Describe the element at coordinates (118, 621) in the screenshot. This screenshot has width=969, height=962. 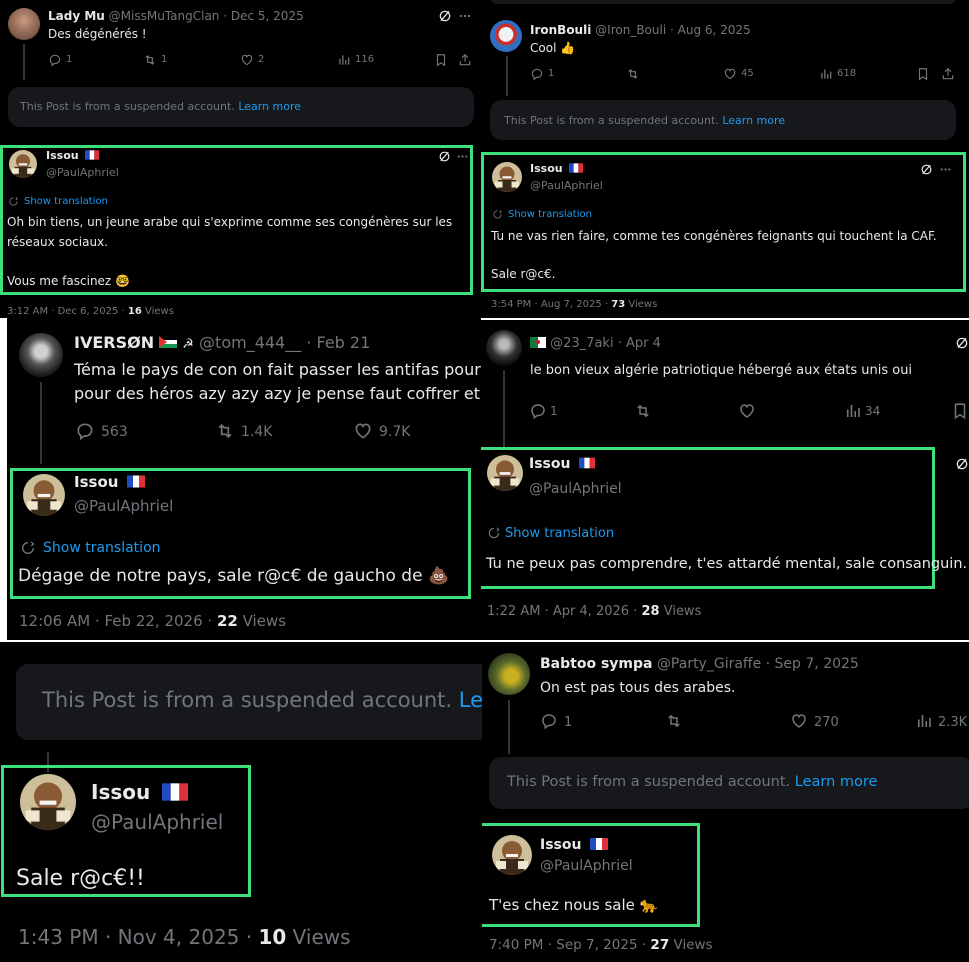
I see `post-timestamp: 12:06 AM · Feb 22, 2026 ·` at that location.